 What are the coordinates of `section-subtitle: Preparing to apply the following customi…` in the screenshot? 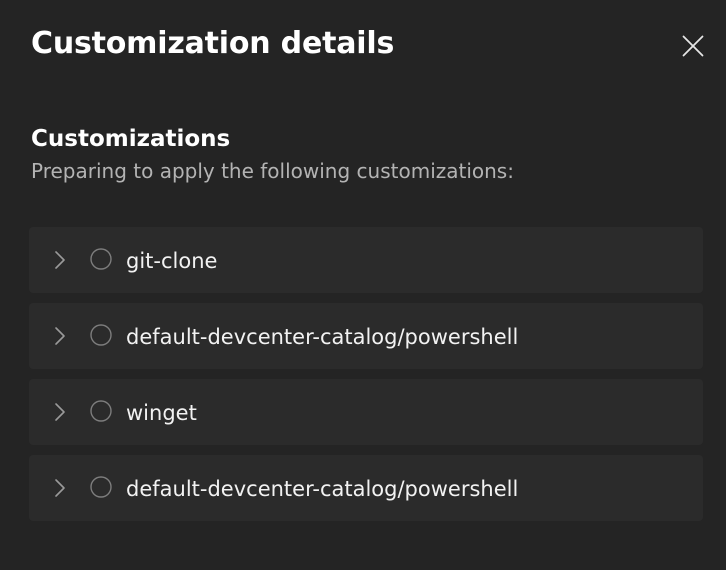 It's located at (272, 171).